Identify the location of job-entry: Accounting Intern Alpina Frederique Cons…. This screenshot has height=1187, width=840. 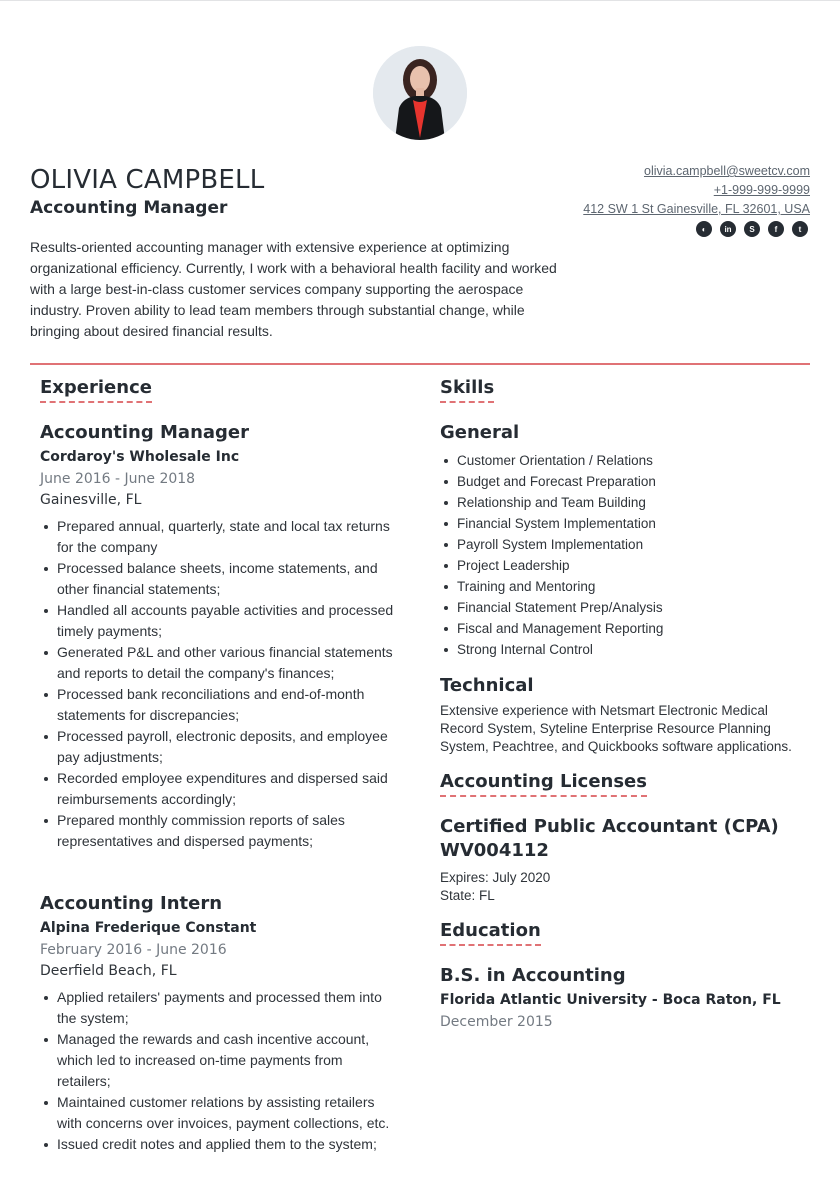
(220, 1023).